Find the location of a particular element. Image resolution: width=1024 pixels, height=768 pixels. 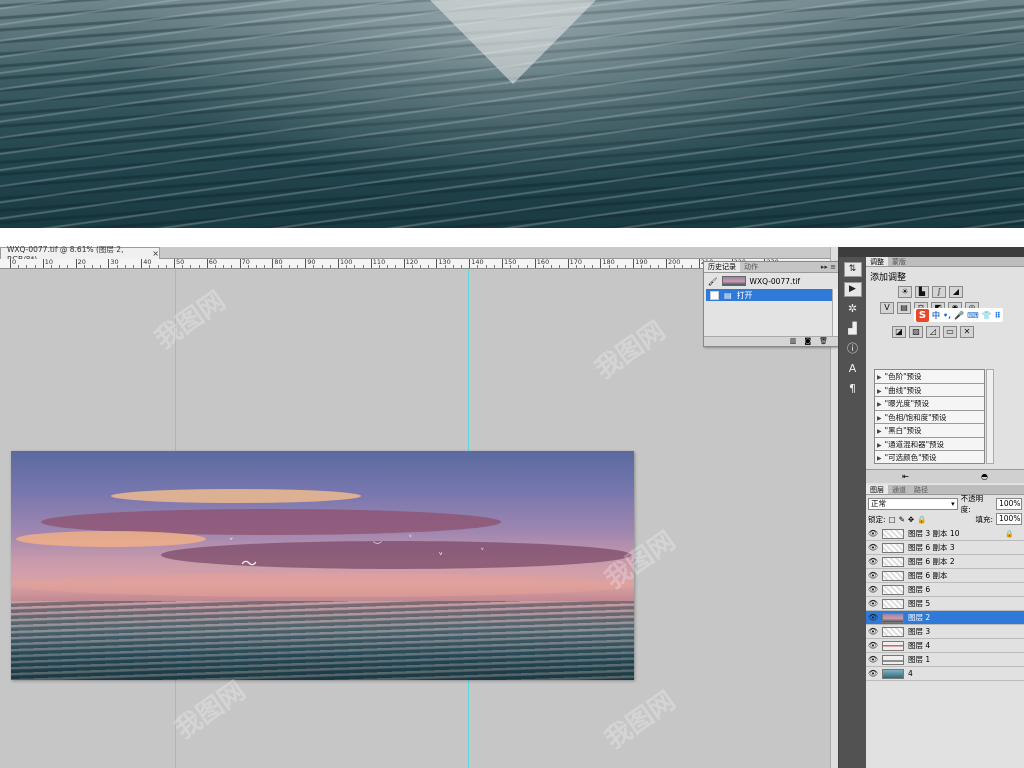

lock-all-icon: 🔒 is located at coordinates (921, 519).